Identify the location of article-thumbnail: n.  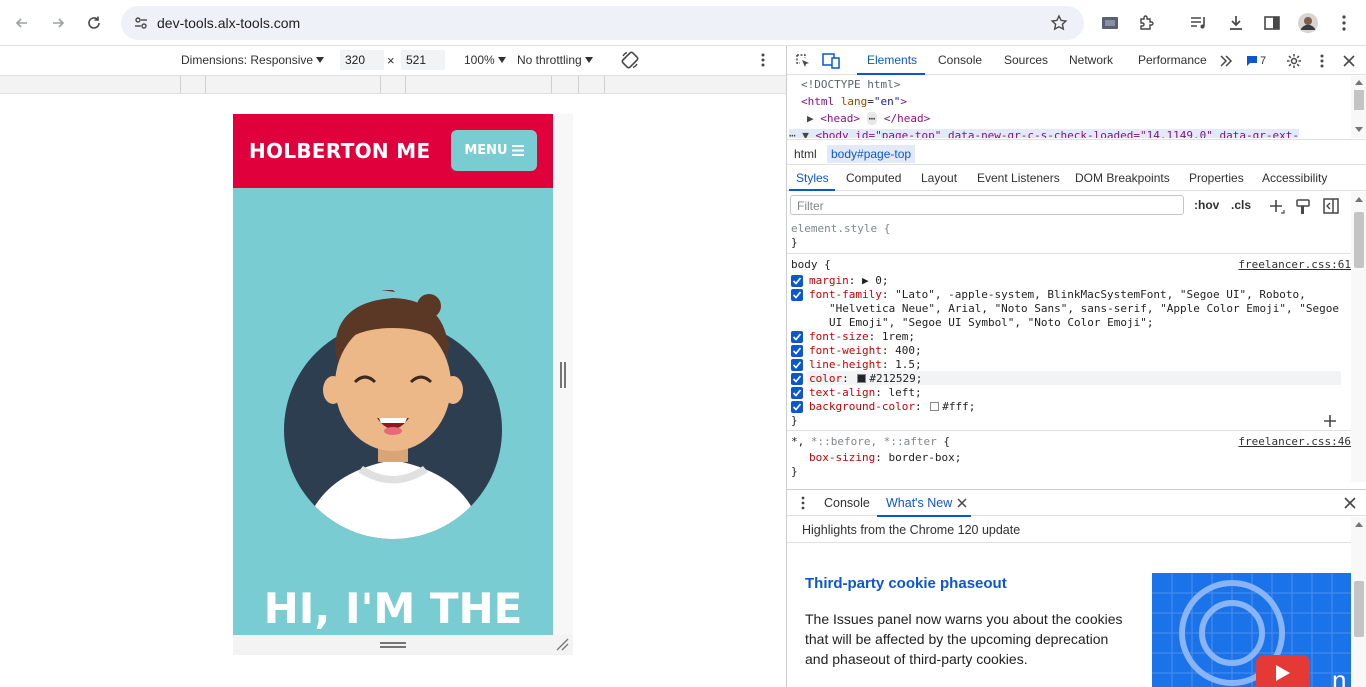
(1251, 630).